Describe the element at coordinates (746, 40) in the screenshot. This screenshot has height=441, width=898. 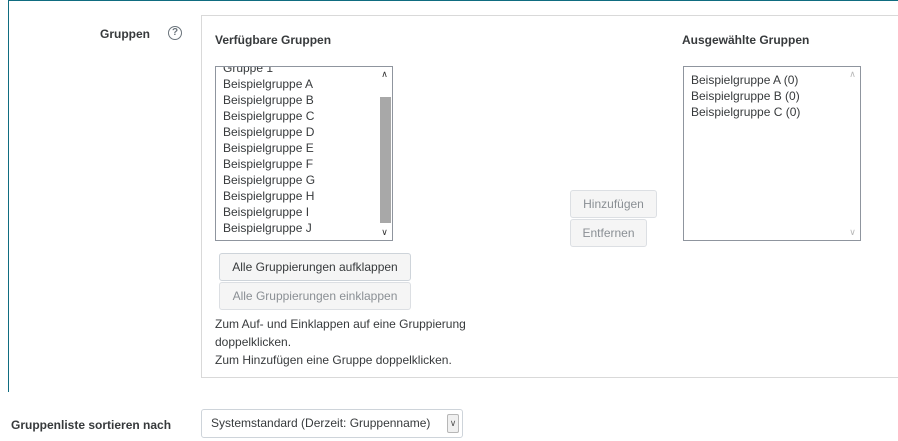
I see `selected-groups-header: Ausgewählte Gruppen` at that location.